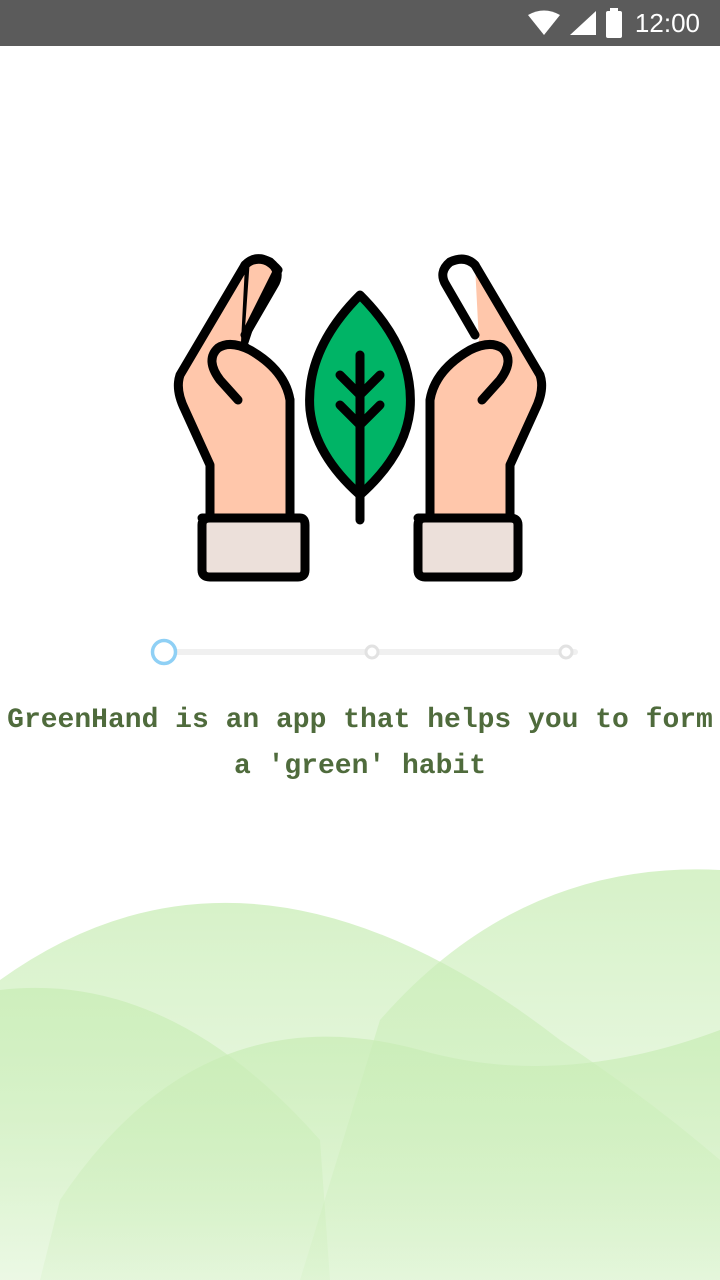 This screenshot has height=1280, width=720. What do you see at coordinates (480, 418) in the screenshot?
I see `right-hand` at bounding box center [480, 418].